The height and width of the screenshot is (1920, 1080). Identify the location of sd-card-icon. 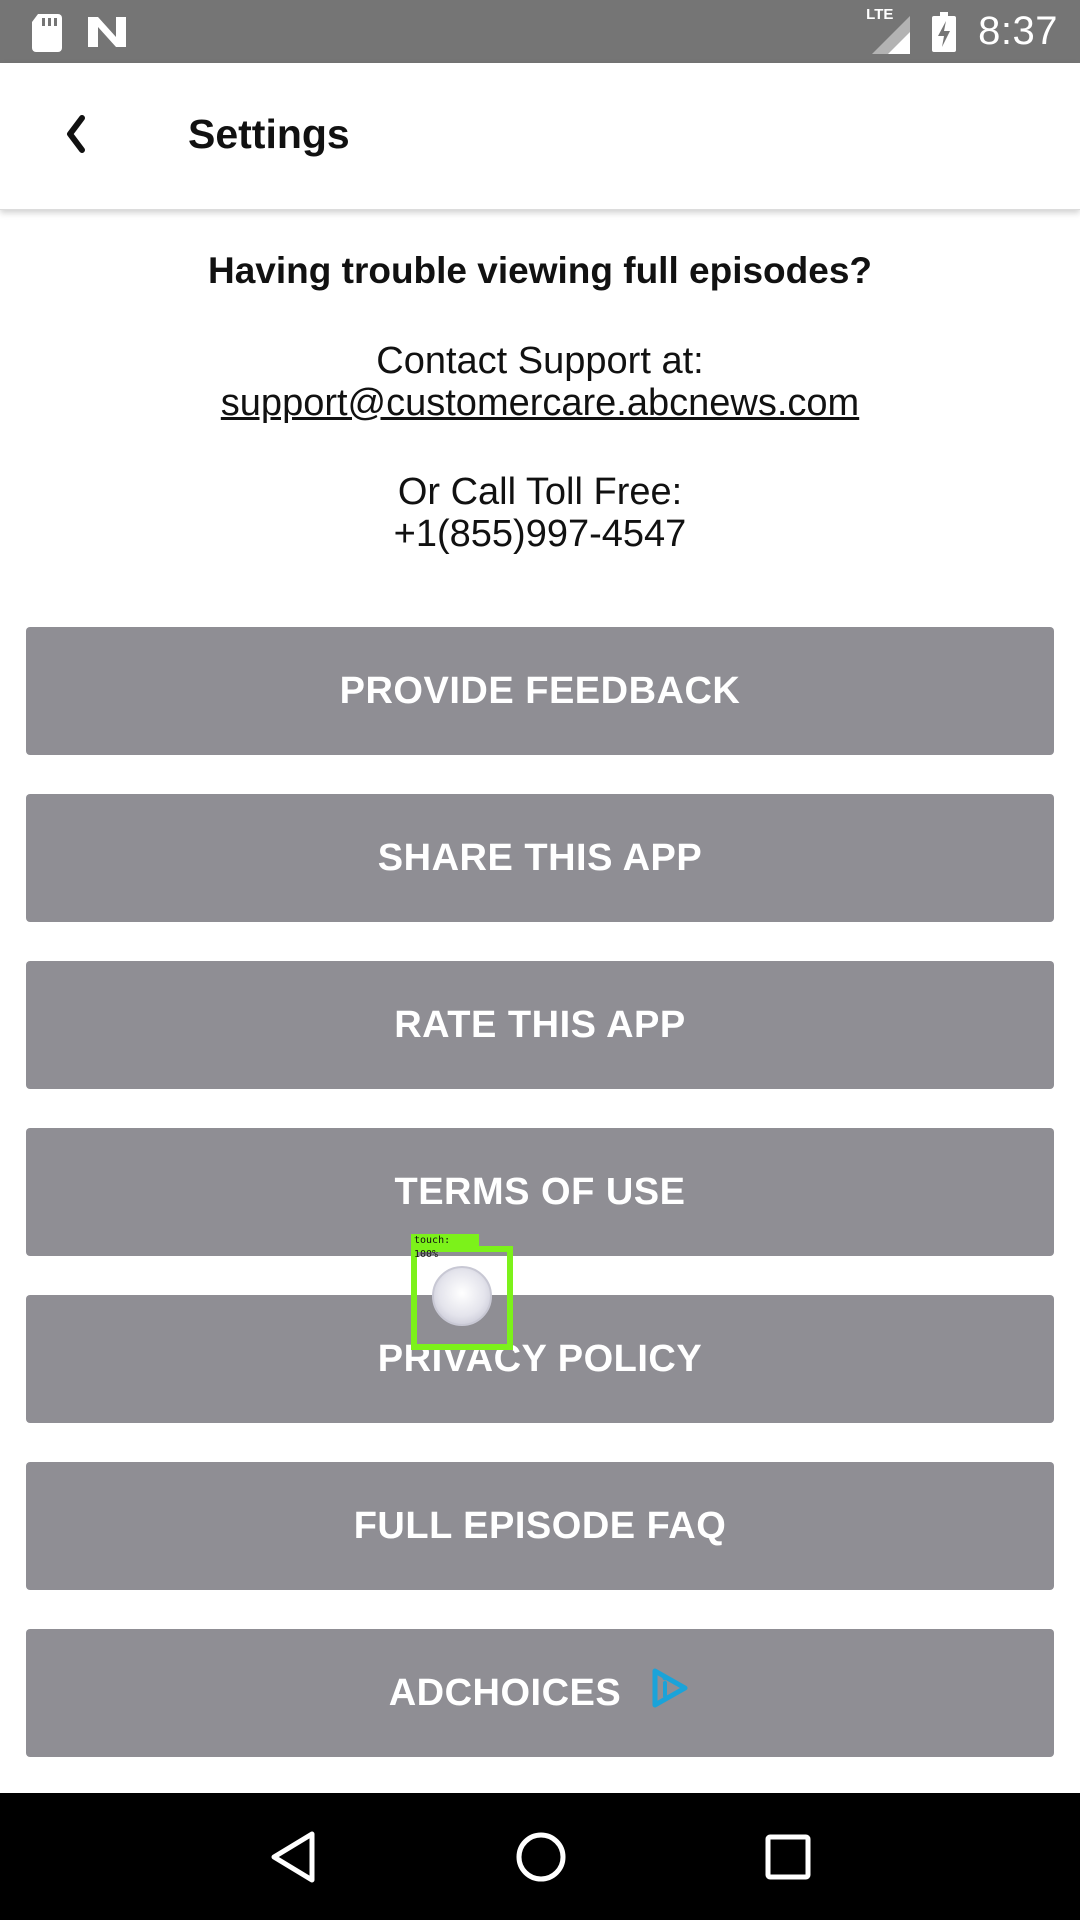
(47, 32).